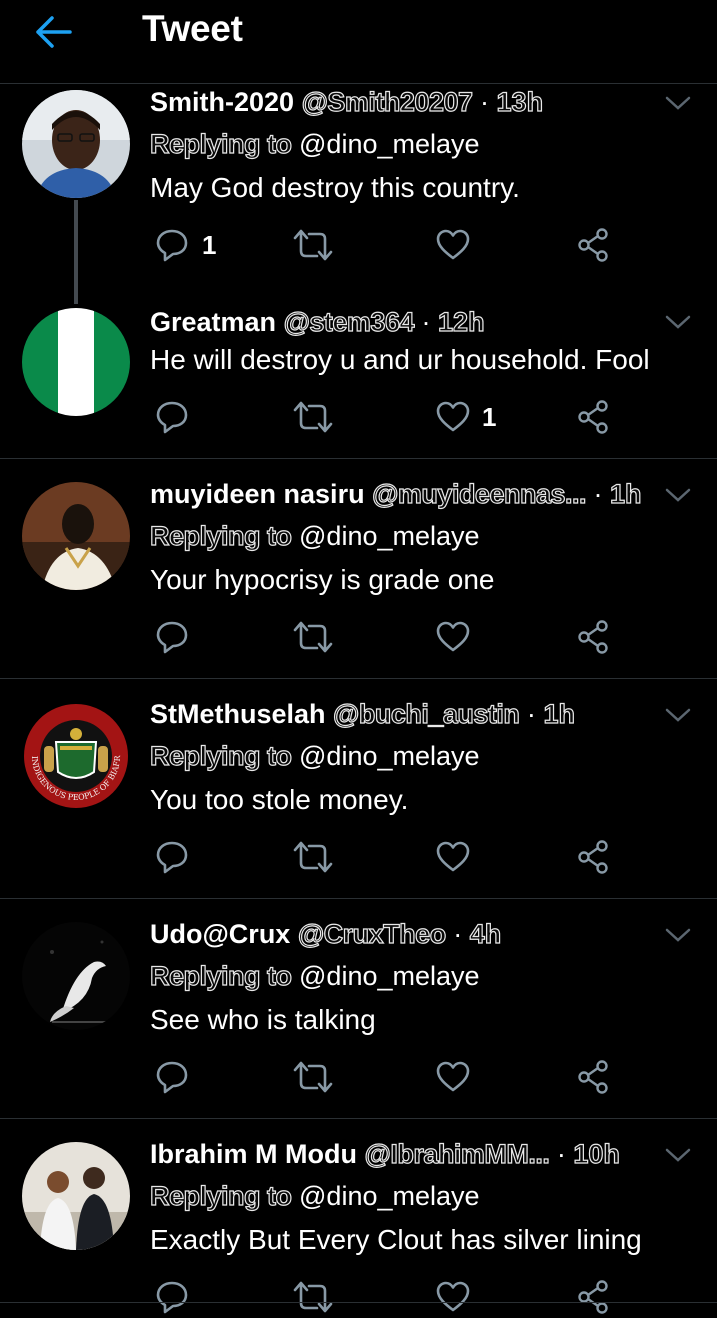  What do you see at coordinates (220, 934) in the screenshot?
I see `display-name: Udo@Crux` at bounding box center [220, 934].